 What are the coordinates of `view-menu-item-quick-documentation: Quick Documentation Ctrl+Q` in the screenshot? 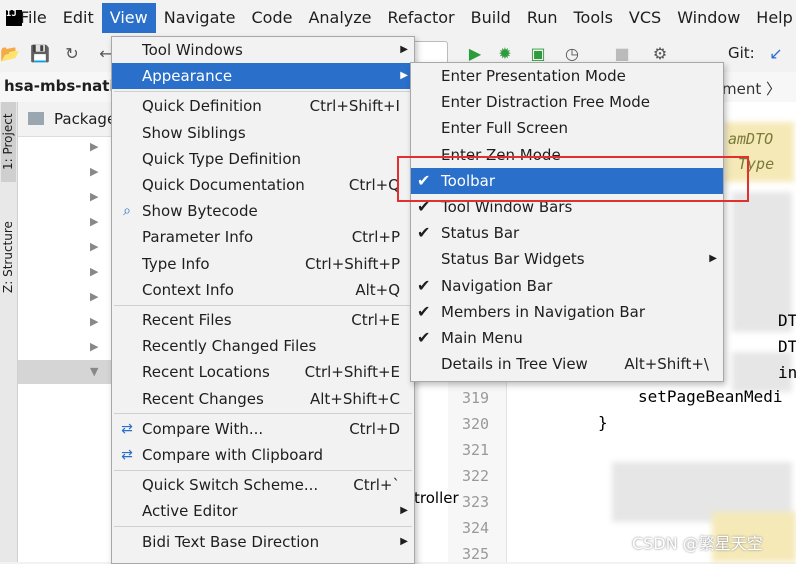 It's located at (263, 185).